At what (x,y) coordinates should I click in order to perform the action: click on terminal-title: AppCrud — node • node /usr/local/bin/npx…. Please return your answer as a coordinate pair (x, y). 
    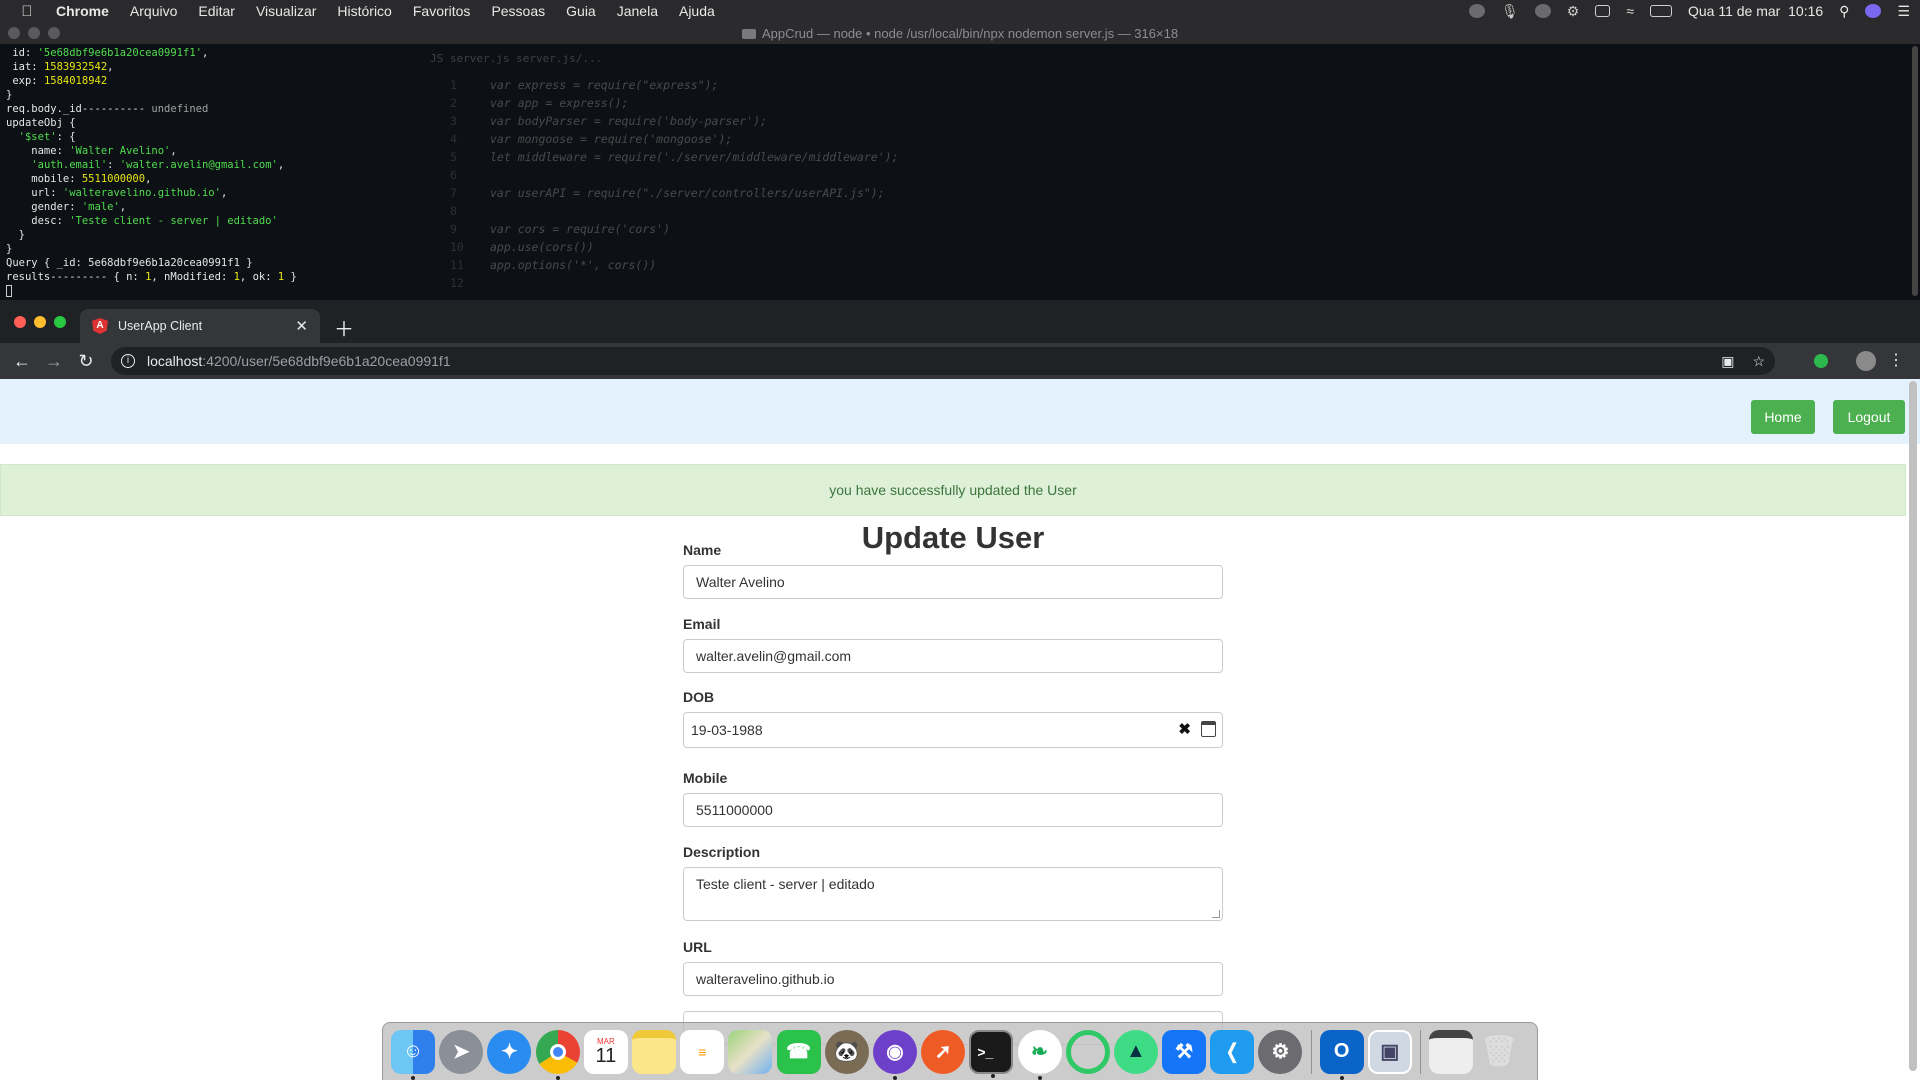
    Looking at the image, I should click on (970, 33).